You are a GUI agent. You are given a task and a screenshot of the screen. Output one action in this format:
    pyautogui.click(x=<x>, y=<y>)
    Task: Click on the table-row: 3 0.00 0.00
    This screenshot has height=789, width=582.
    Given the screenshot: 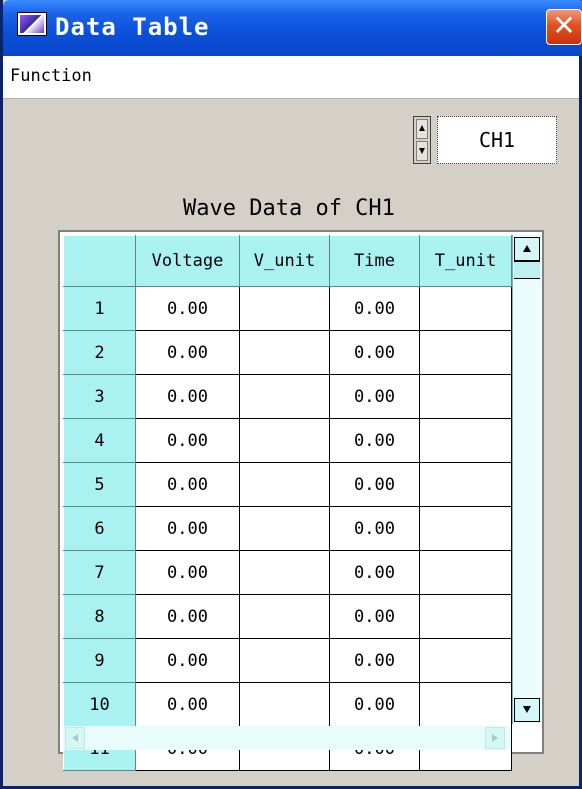 What is the action you would take?
    pyautogui.click(x=287, y=396)
    